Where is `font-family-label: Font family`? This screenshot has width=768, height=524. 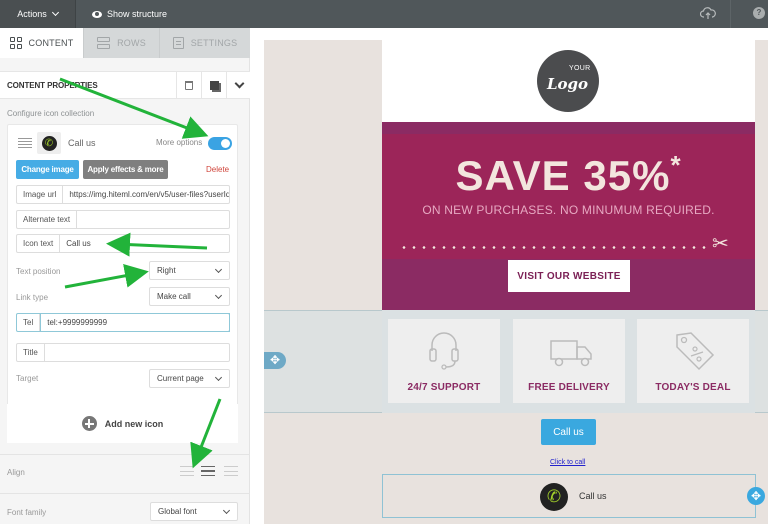
font-family-label: Font family is located at coordinates (27, 512).